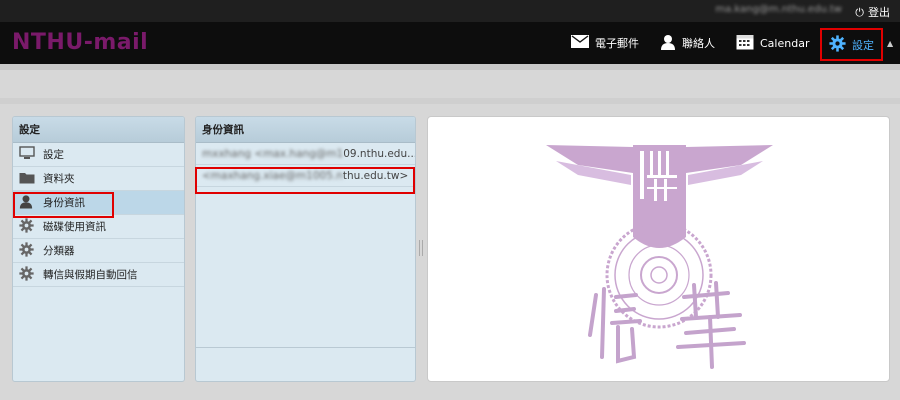 Image resolution: width=900 pixels, height=400 pixels. I want to click on nav-settings: 設定, so click(851, 44).